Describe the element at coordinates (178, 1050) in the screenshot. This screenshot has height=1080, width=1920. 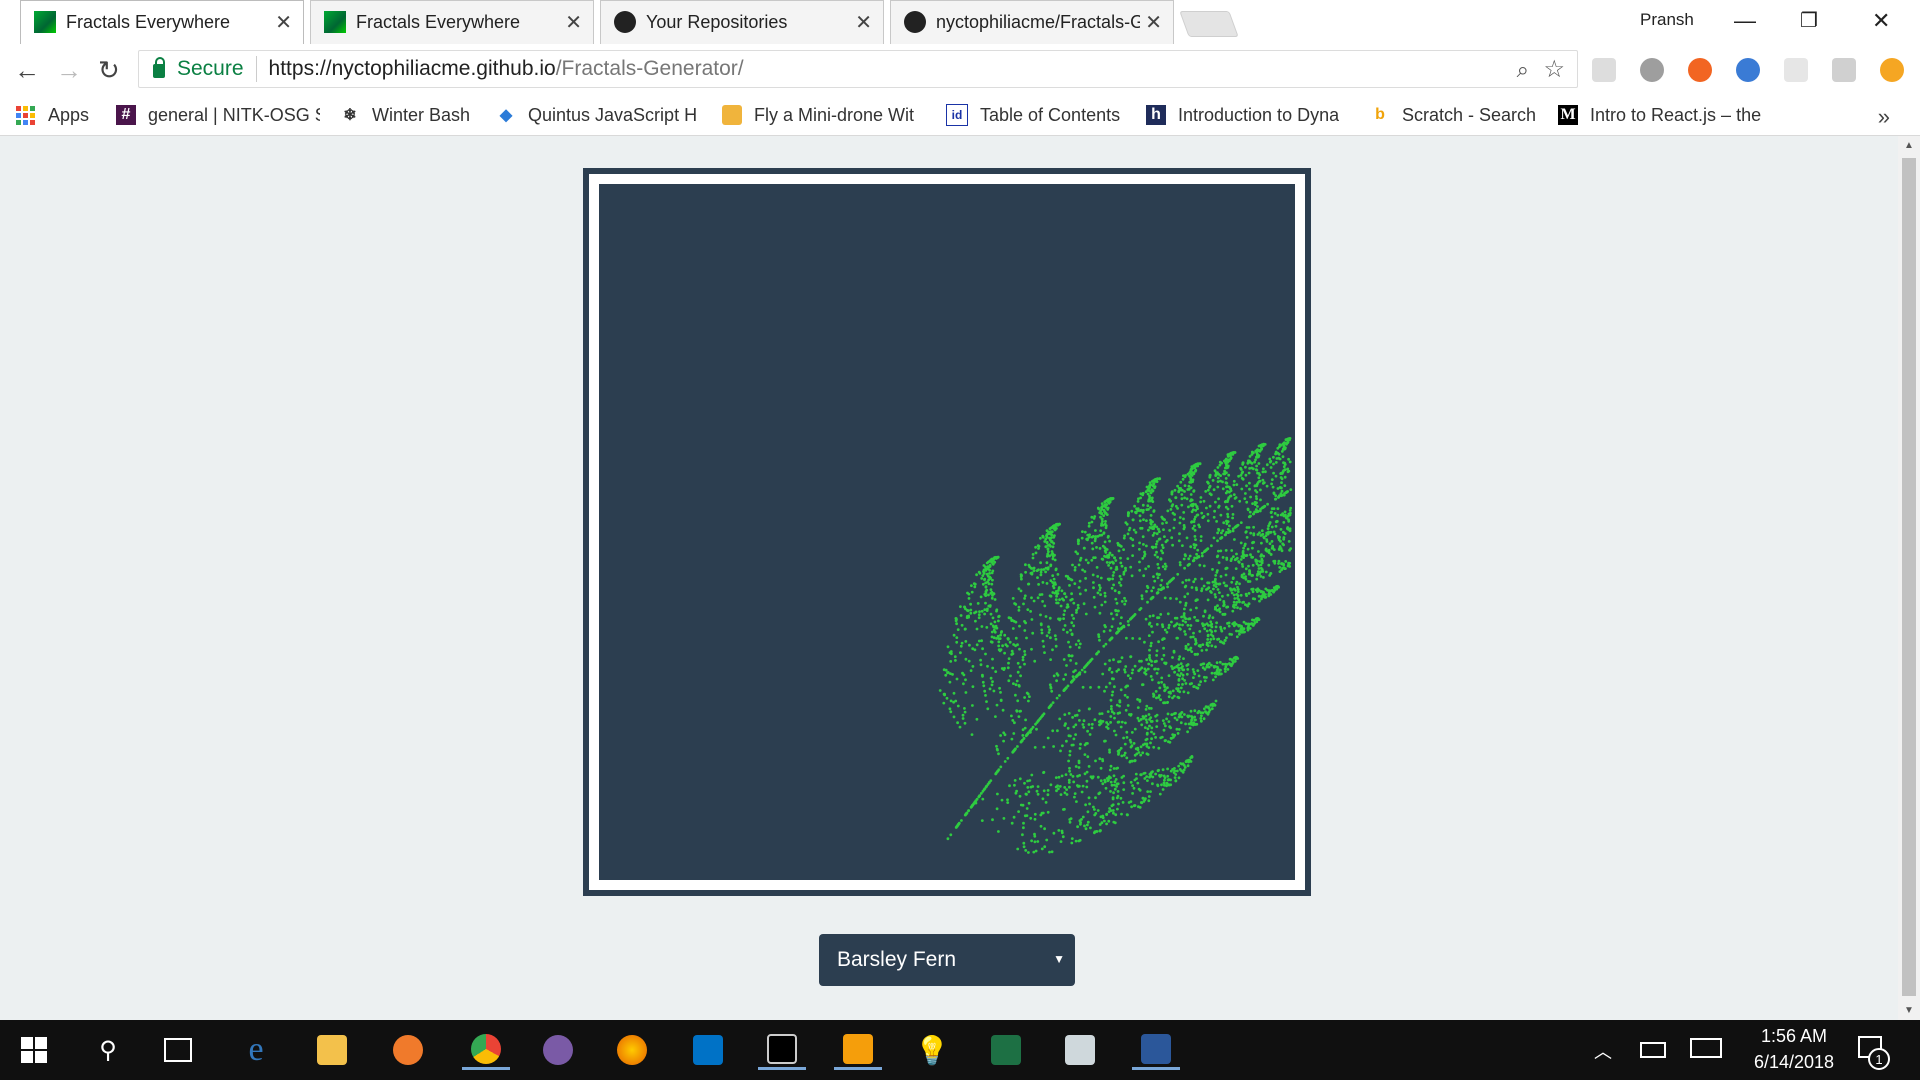
I see `task-view-icon` at that location.